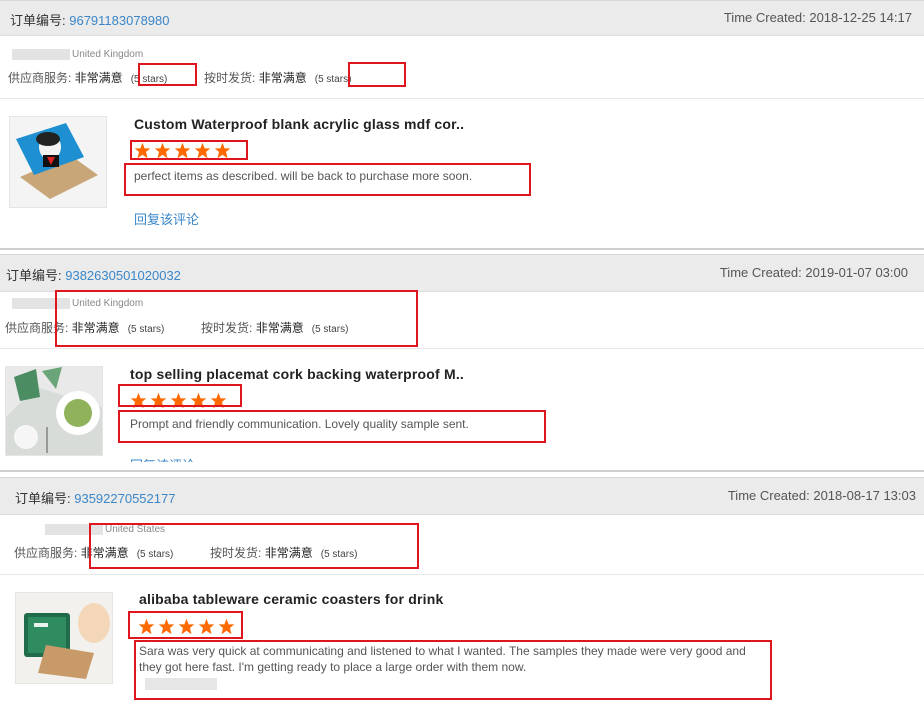 Image resolution: width=924 pixels, height=713 pixels. I want to click on order-number-row: 订单编号: 93592270552177, so click(95, 497).